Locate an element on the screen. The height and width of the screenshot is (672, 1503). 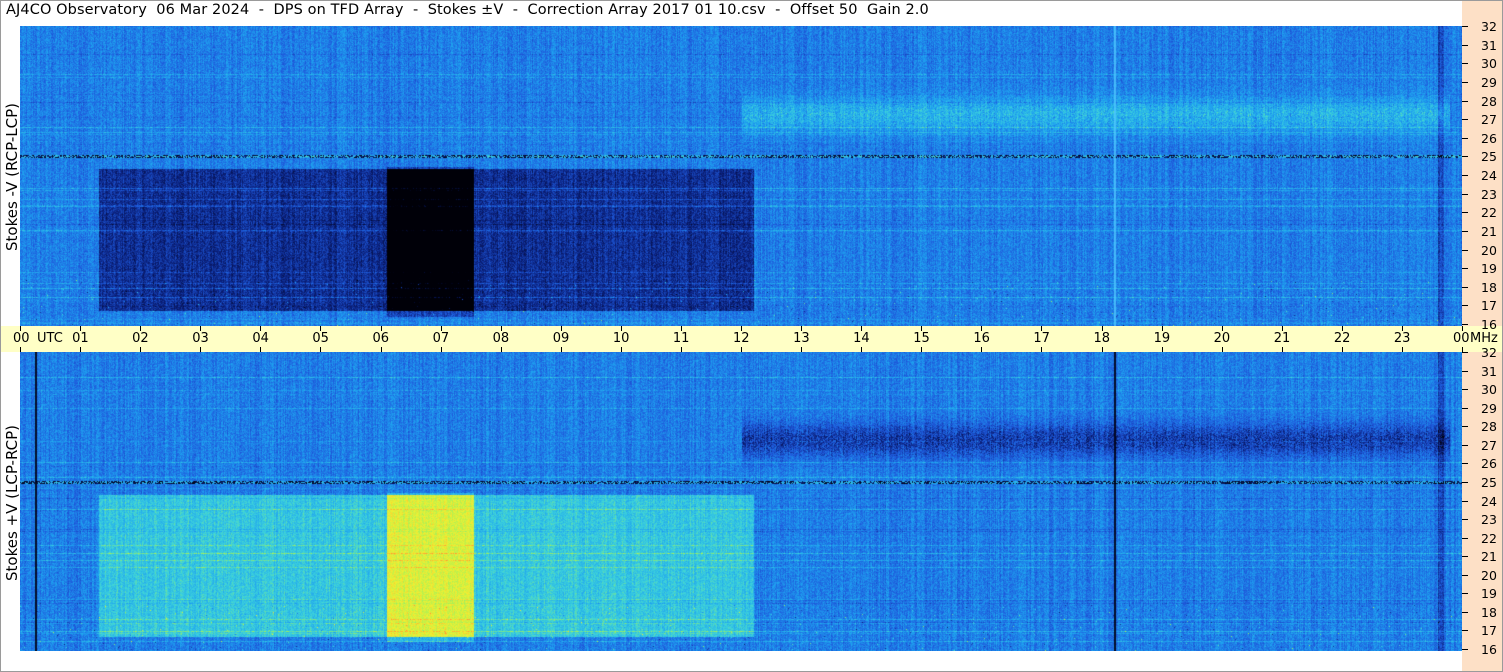
hour-tick-label: 10 is located at coordinates (621, 338).